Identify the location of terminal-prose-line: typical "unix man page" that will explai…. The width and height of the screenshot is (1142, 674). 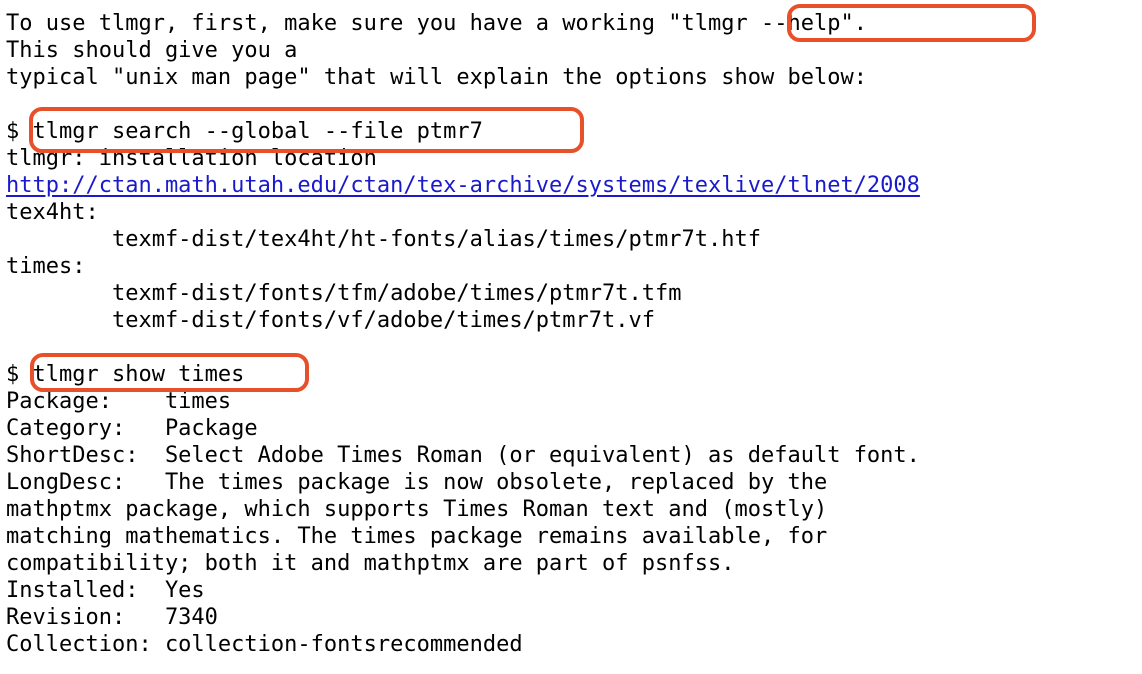
(436, 77).